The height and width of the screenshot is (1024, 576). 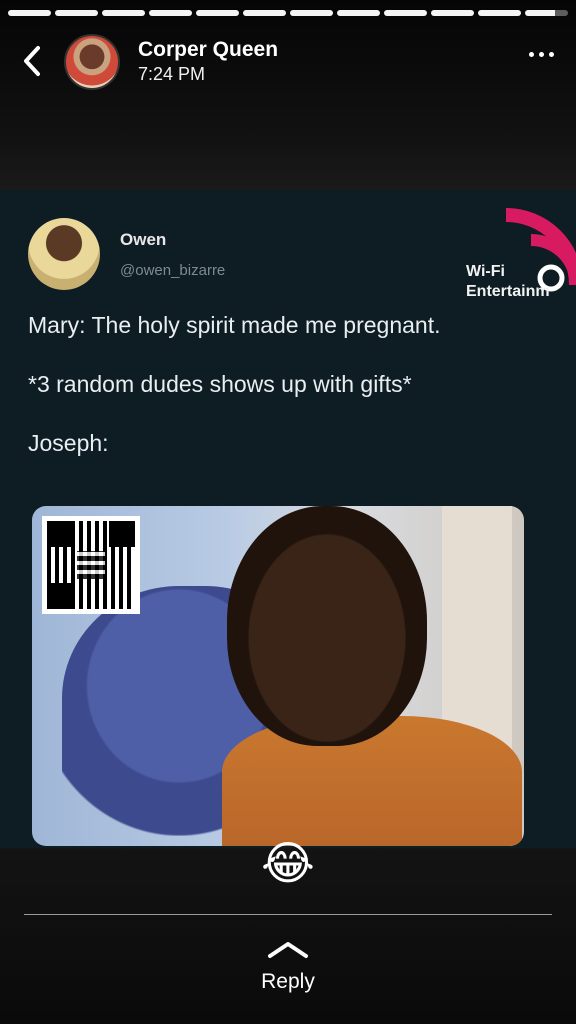 I want to click on footer-divider, so click(x=288, y=914).